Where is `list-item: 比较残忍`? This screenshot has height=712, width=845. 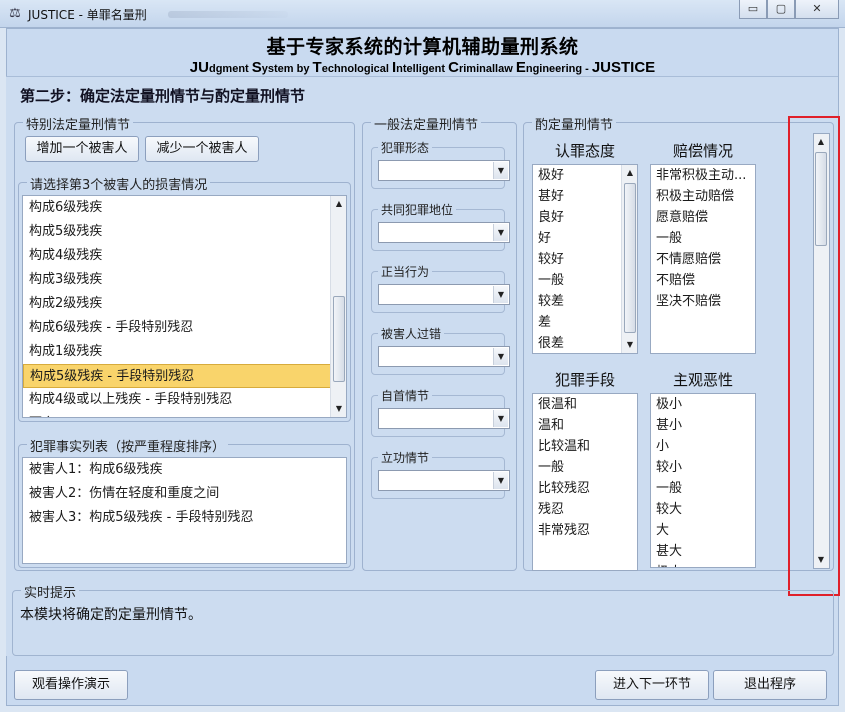 list-item: 比较残忍 is located at coordinates (585, 488).